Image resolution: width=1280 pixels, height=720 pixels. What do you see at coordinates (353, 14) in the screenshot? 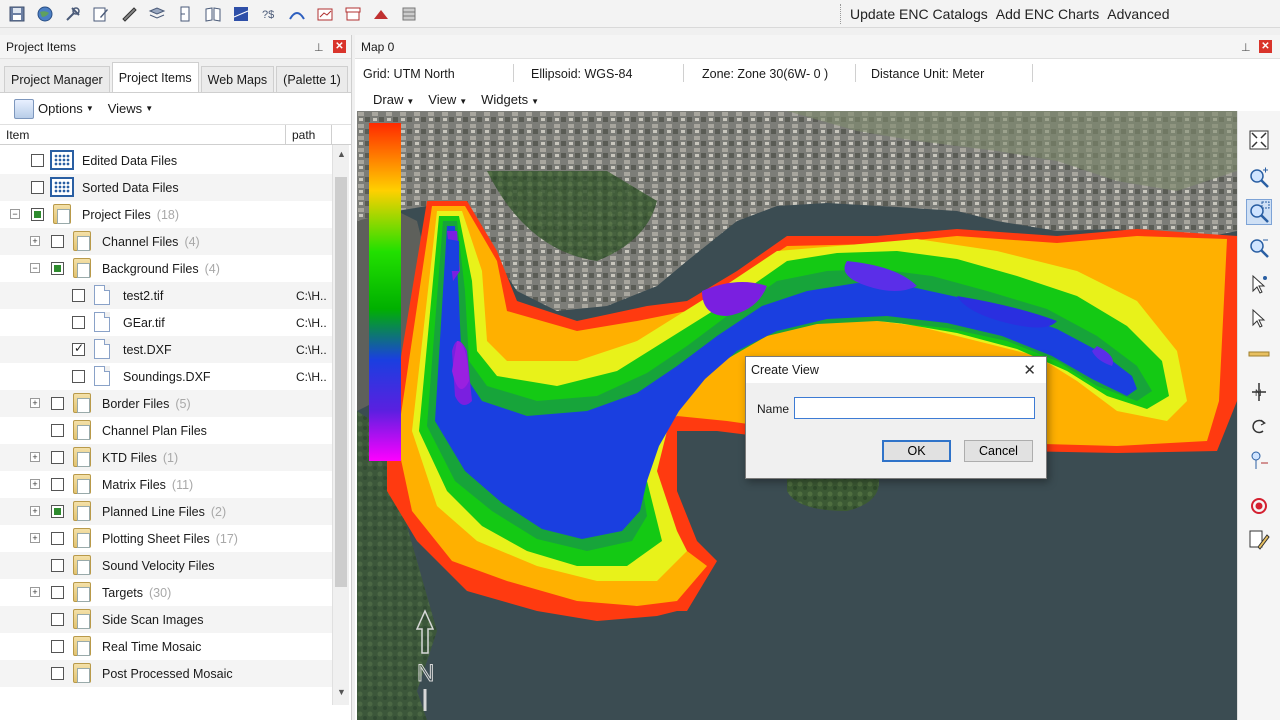
I see `archive-icon` at bounding box center [353, 14].